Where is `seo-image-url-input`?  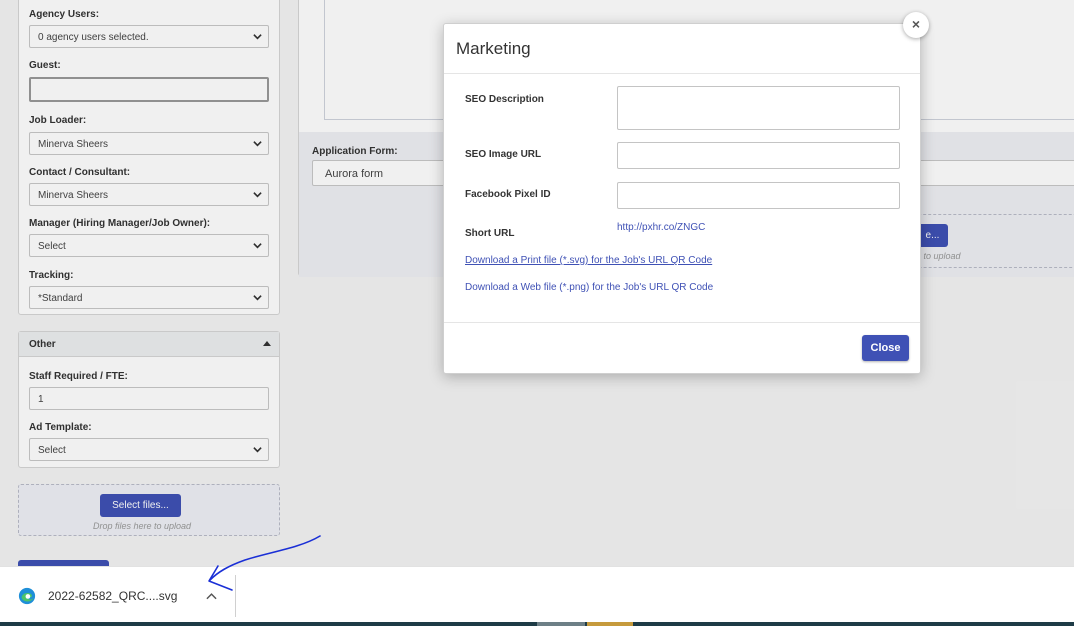 seo-image-url-input is located at coordinates (758, 155).